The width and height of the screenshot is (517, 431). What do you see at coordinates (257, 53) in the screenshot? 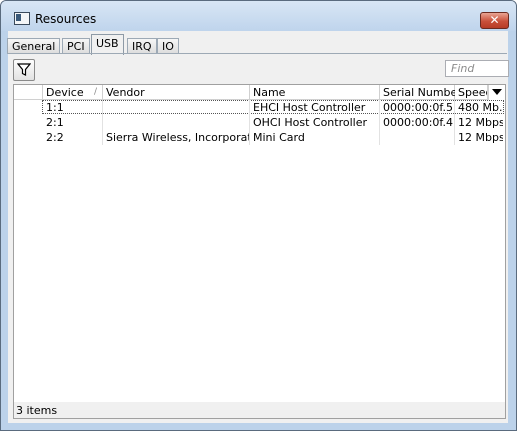
I see `tab-divider` at bounding box center [257, 53].